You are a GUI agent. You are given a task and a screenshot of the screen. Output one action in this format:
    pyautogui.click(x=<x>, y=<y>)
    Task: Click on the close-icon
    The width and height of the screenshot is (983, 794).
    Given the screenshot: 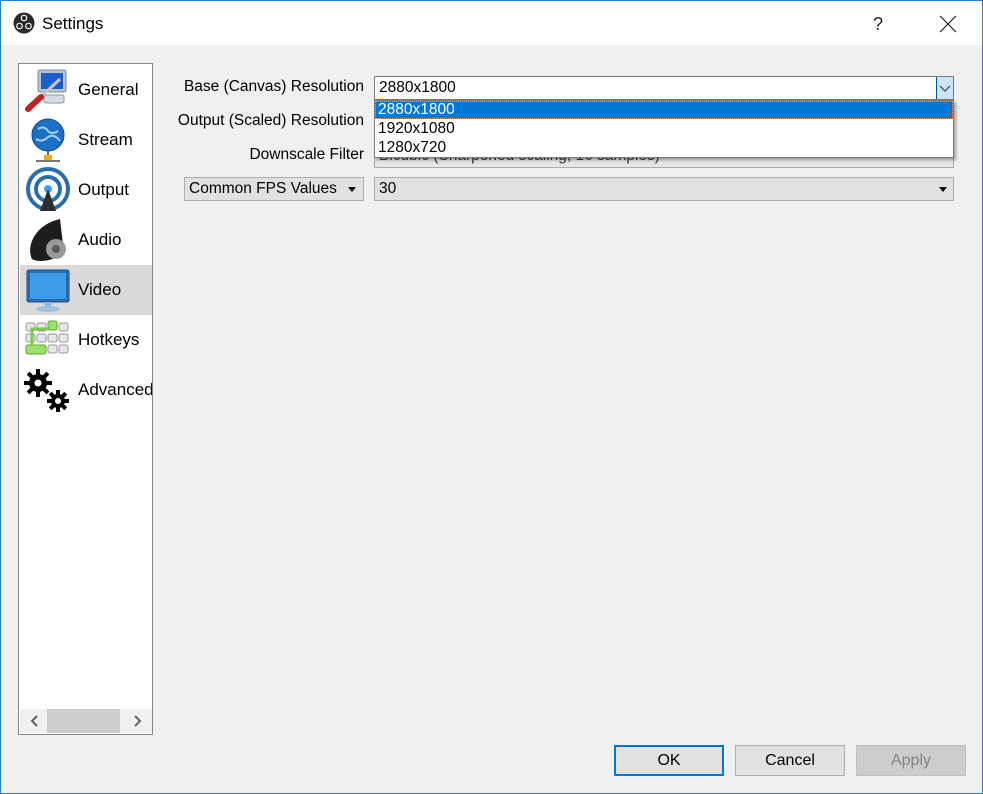 What is the action you would take?
    pyautogui.click(x=948, y=24)
    